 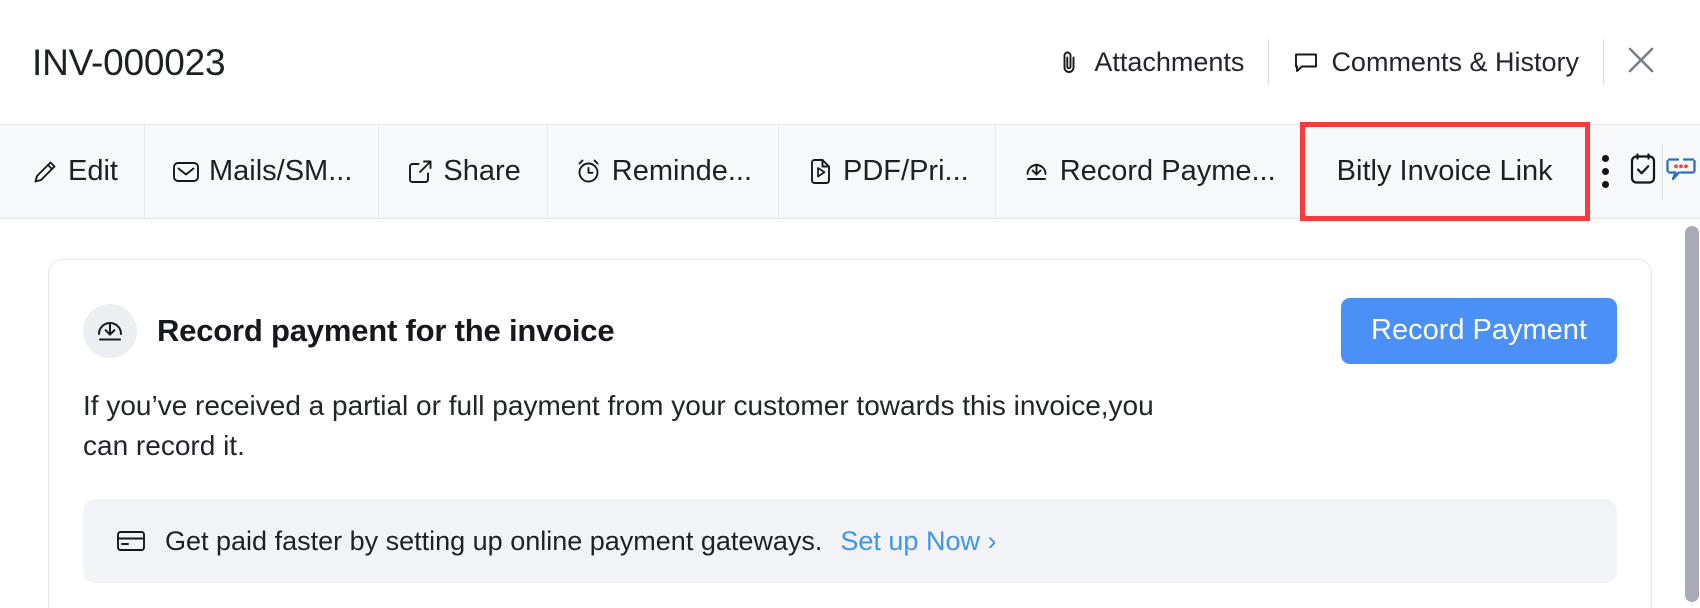 What do you see at coordinates (131, 541) in the screenshot?
I see `credit-card-icon` at bounding box center [131, 541].